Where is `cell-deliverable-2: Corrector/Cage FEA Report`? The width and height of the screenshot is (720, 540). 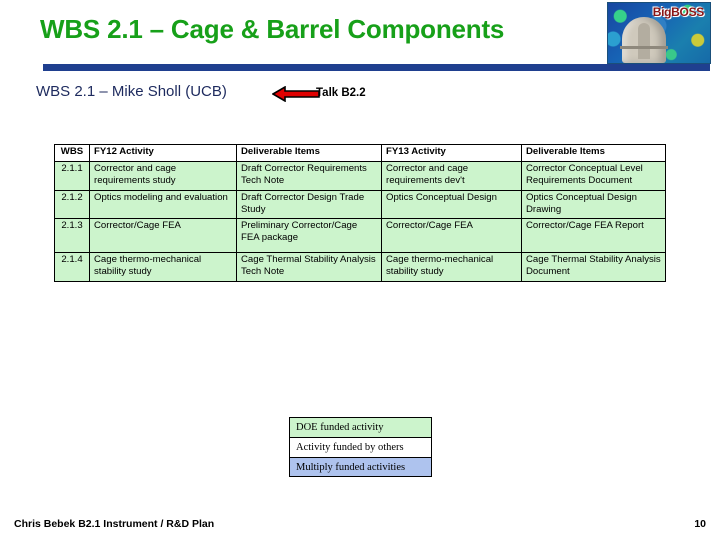 cell-deliverable-2: Corrector/Cage FEA Report is located at coordinates (593, 236).